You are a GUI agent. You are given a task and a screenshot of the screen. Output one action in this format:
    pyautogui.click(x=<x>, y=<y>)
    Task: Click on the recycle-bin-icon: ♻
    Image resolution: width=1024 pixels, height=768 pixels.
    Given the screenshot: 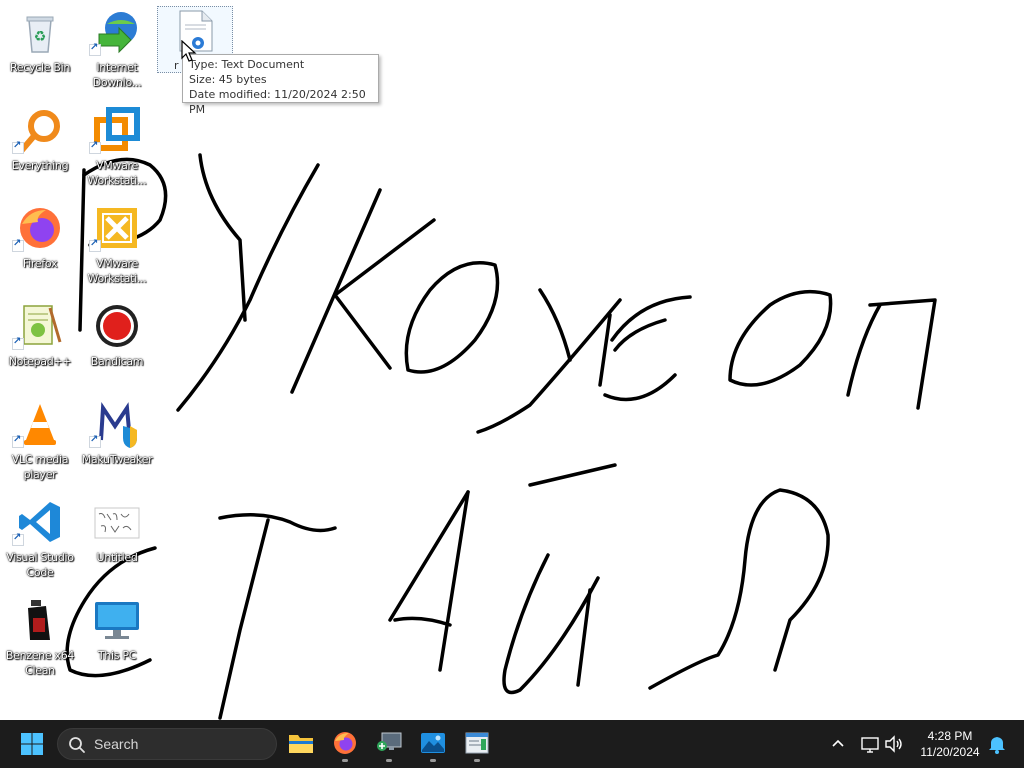 What is the action you would take?
    pyautogui.click(x=40, y=34)
    